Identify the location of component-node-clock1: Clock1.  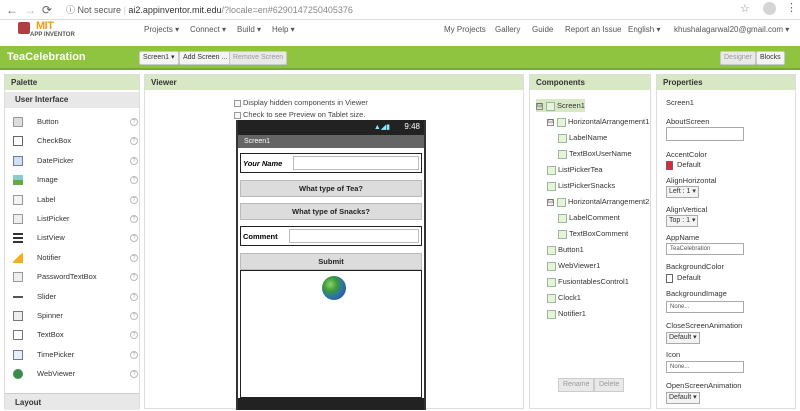
(564, 297).